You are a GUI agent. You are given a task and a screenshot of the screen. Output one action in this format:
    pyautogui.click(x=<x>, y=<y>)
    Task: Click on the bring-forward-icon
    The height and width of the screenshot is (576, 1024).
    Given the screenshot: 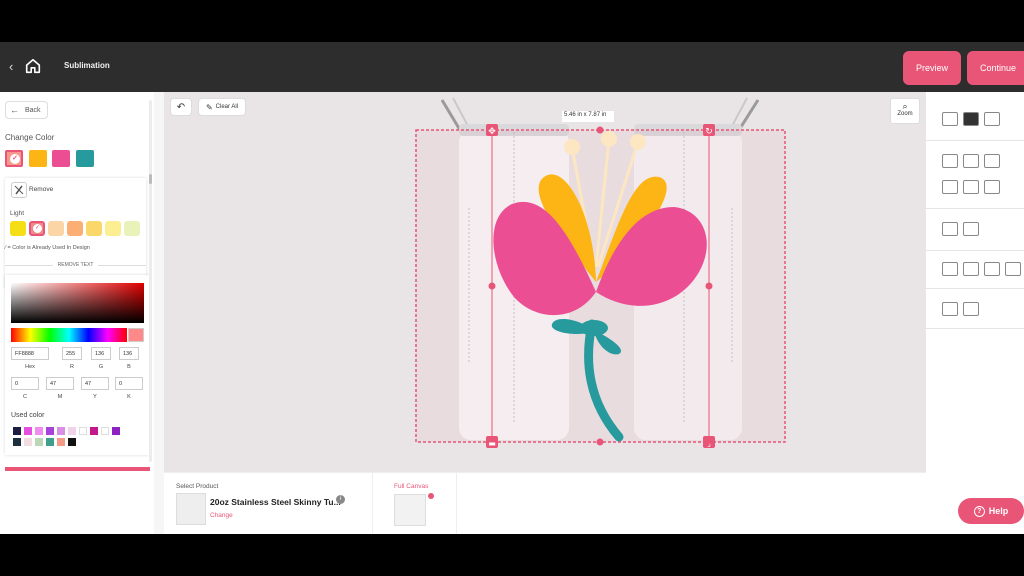 What is the action you would take?
    pyautogui.click(x=950, y=119)
    